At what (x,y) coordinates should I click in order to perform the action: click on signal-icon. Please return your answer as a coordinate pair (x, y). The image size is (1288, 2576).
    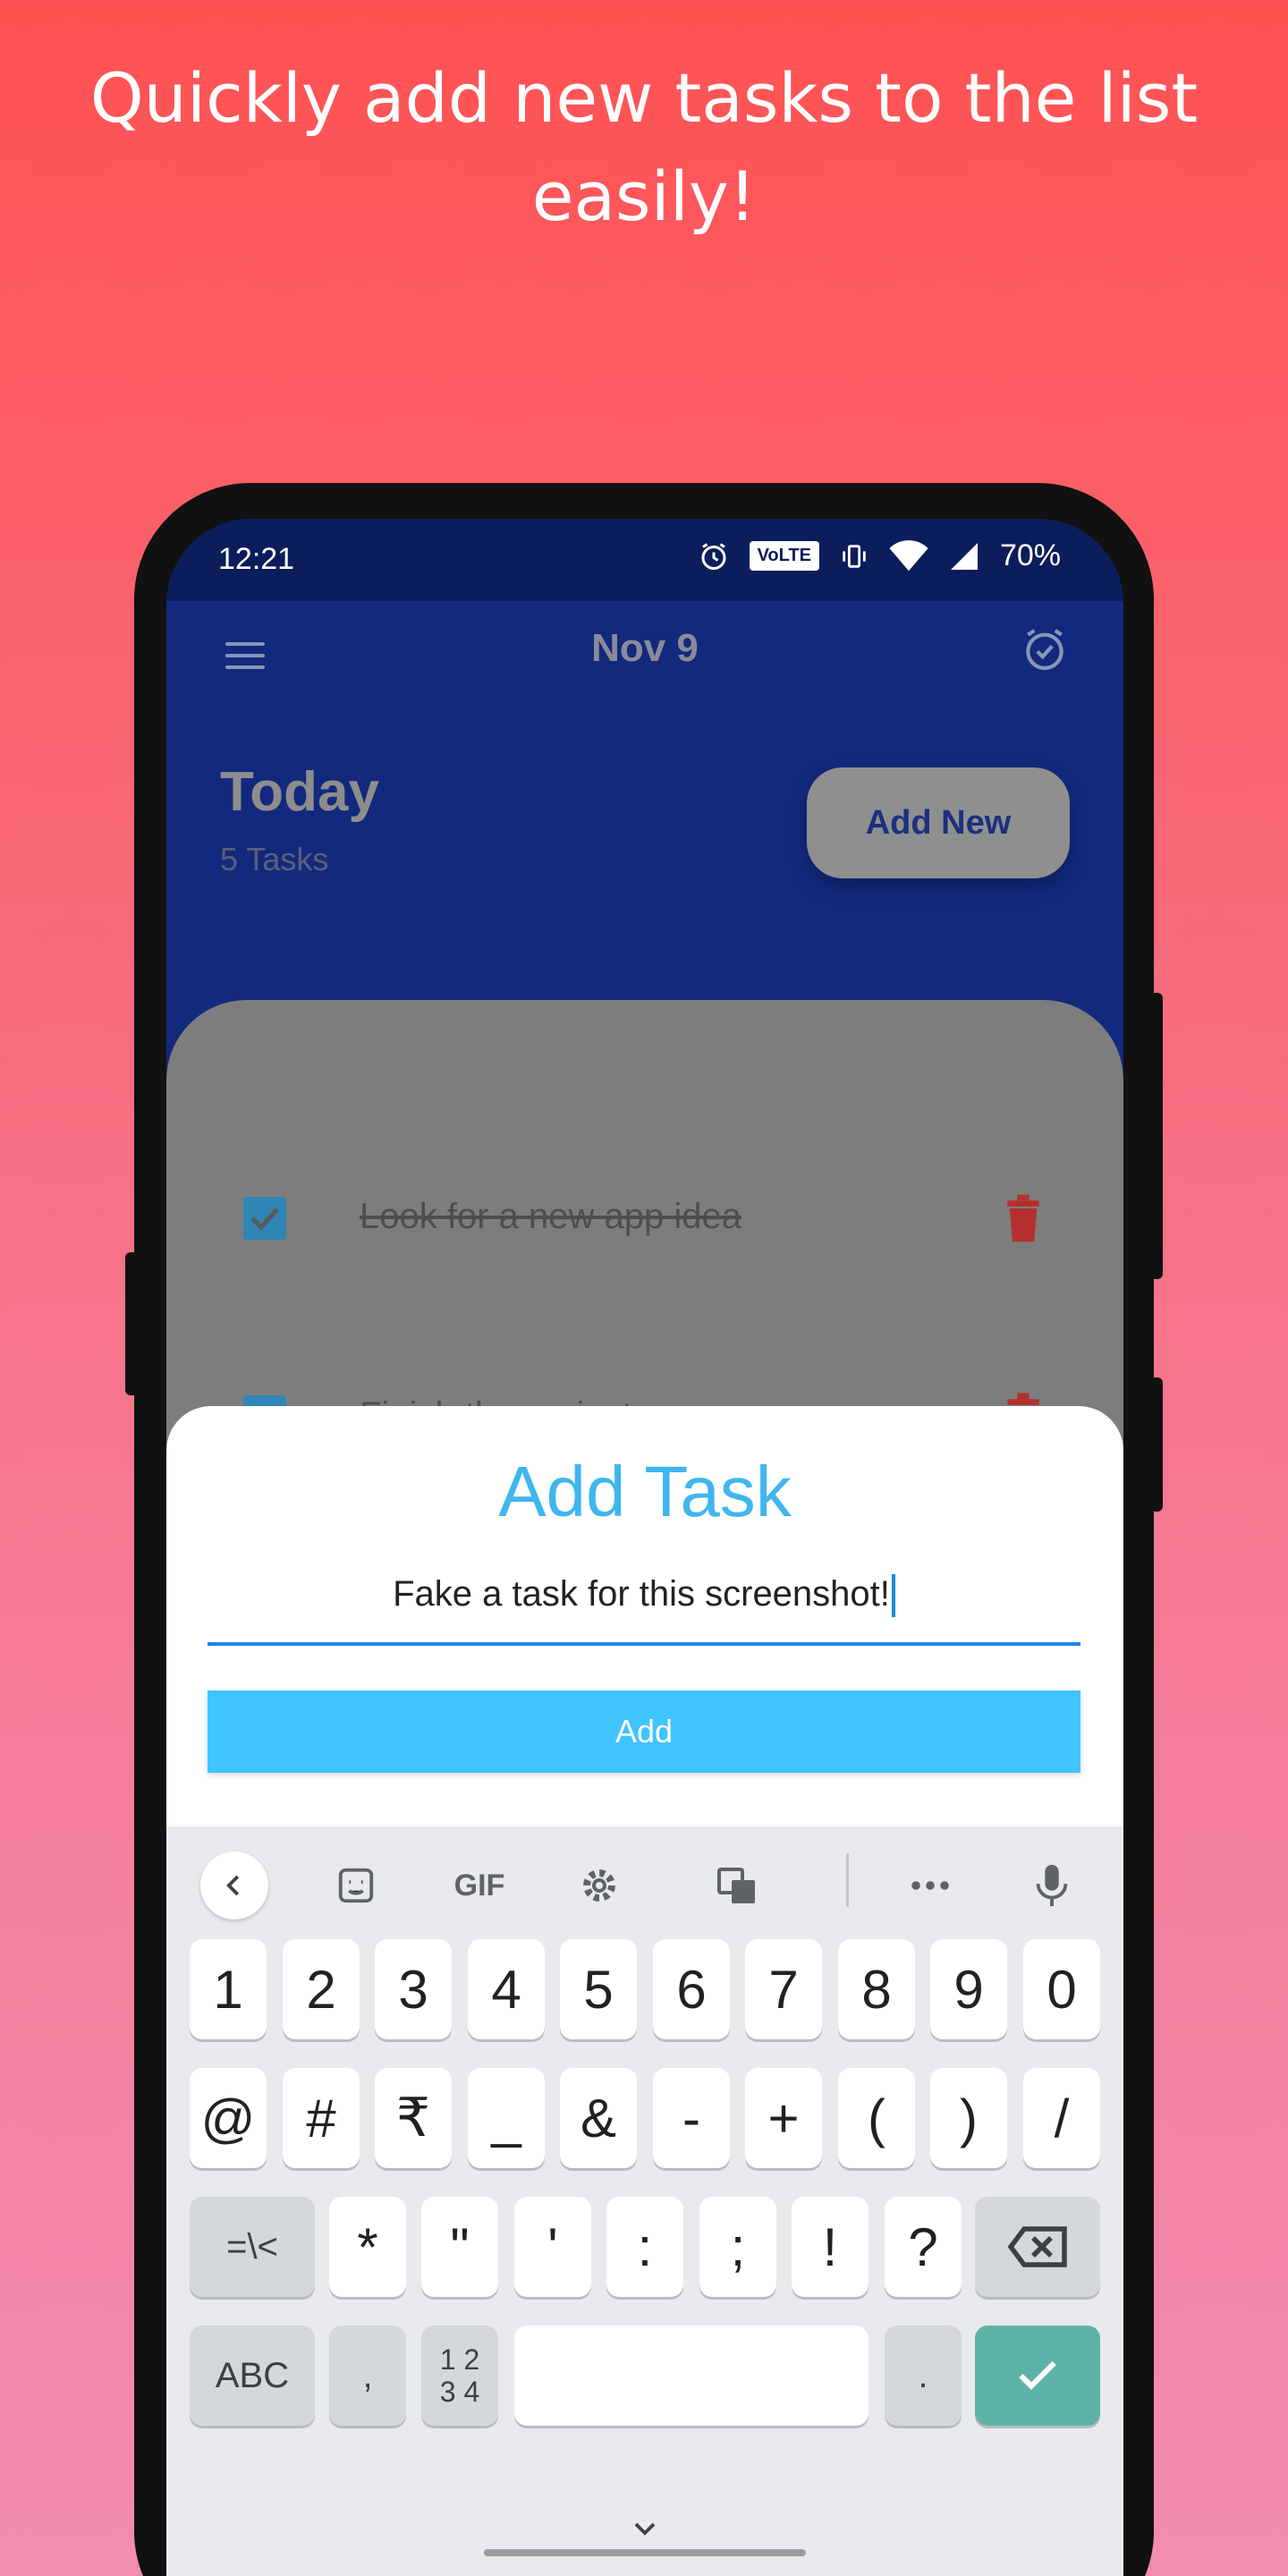
    Looking at the image, I should click on (964, 556).